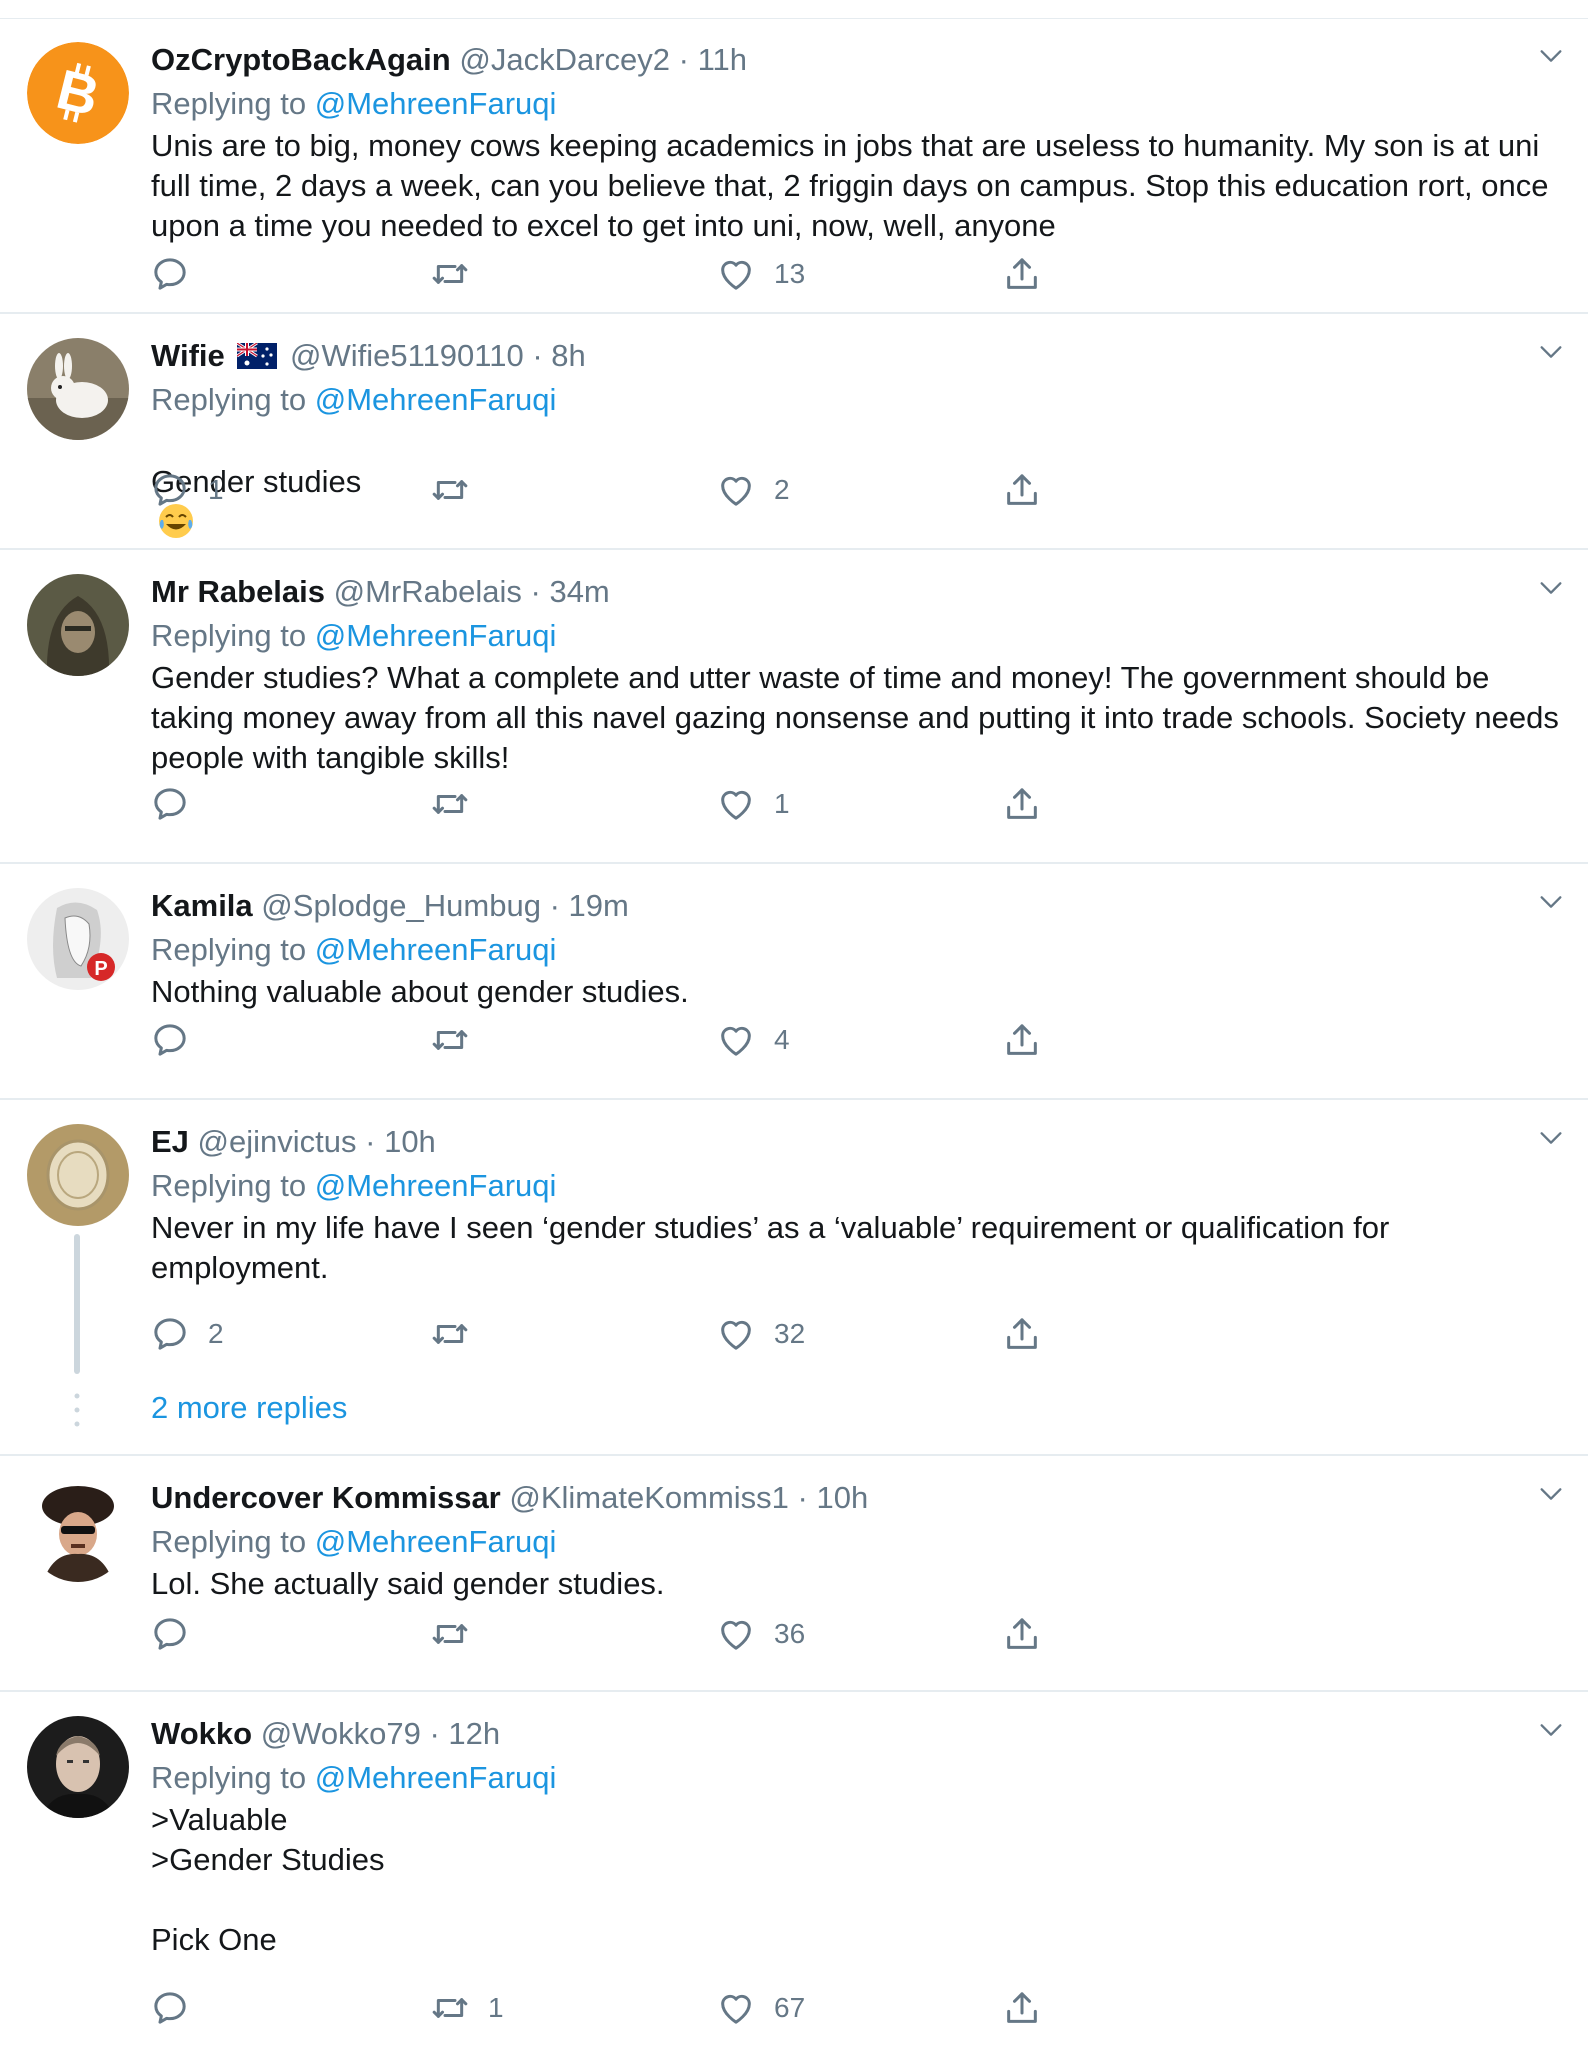 The width and height of the screenshot is (1588, 2053). I want to click on display-name: Kamila, so click(202, 905).